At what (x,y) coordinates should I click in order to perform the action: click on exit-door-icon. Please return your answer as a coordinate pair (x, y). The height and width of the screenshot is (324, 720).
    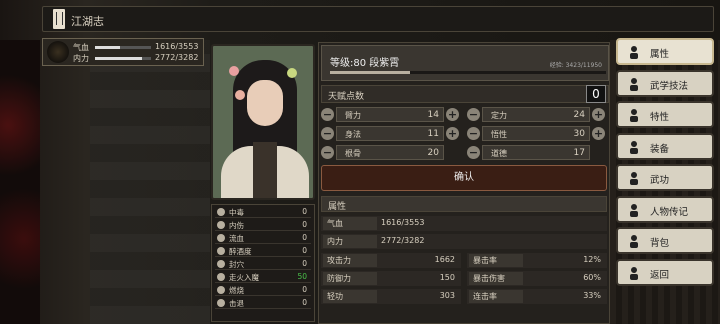
    Looking at the image, I should click on (634, 273).